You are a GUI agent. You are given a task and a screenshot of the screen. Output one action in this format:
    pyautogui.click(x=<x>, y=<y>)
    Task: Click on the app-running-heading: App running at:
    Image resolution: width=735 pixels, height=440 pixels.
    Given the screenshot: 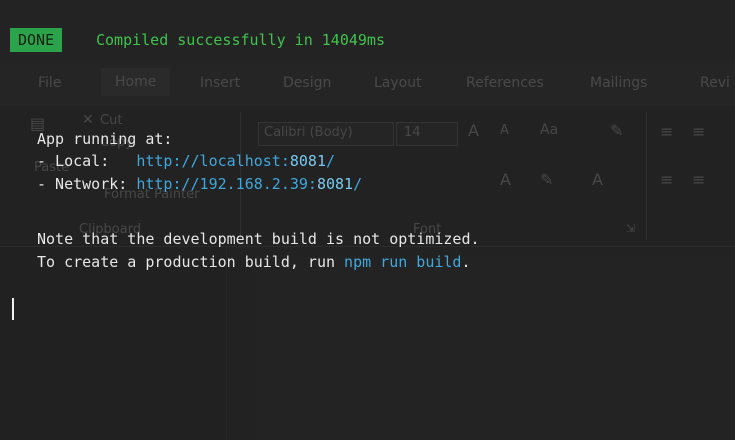 What is the action you would take?
    pyautogui.click(x=105, y=139)
    